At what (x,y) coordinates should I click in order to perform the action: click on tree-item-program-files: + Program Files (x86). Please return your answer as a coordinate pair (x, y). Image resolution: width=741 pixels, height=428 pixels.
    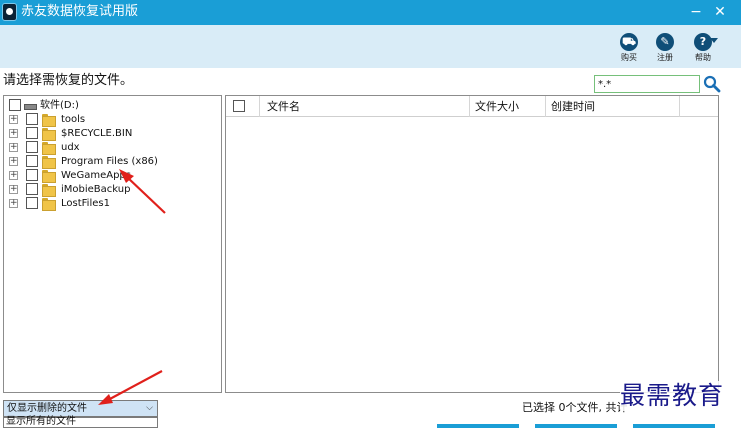
    Looking at the image, I should click on (111, 162).